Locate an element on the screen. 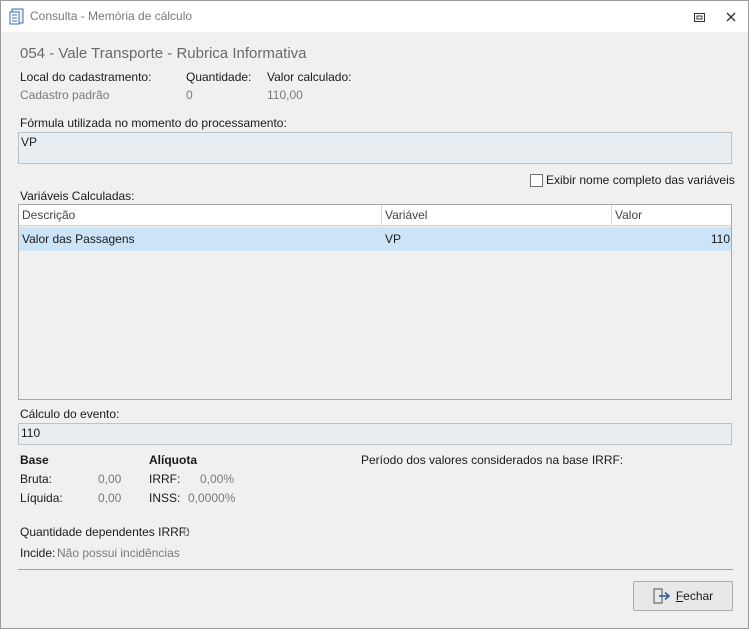 The height and width of the screenshot is (629, 749). table-row: Valor das Passagens VP 110 is located at coordinates (375, 239).